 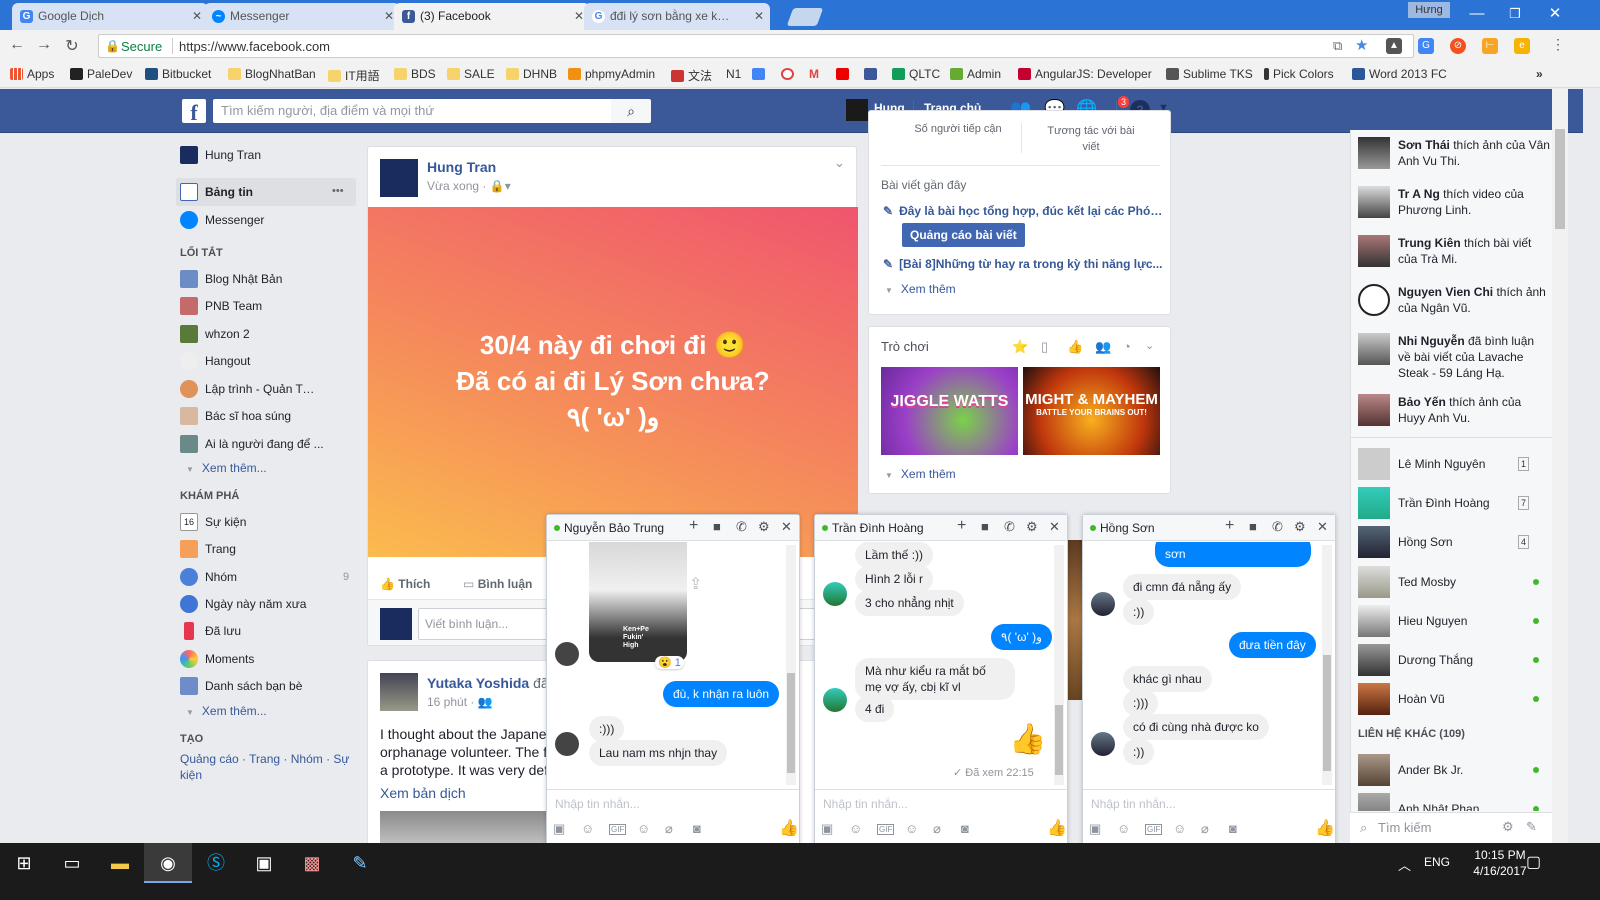 What do you see at coordinates (194, 112) in the screenshot?
I see `facebook-logo-icon: f` at bounding box center [194, 112].